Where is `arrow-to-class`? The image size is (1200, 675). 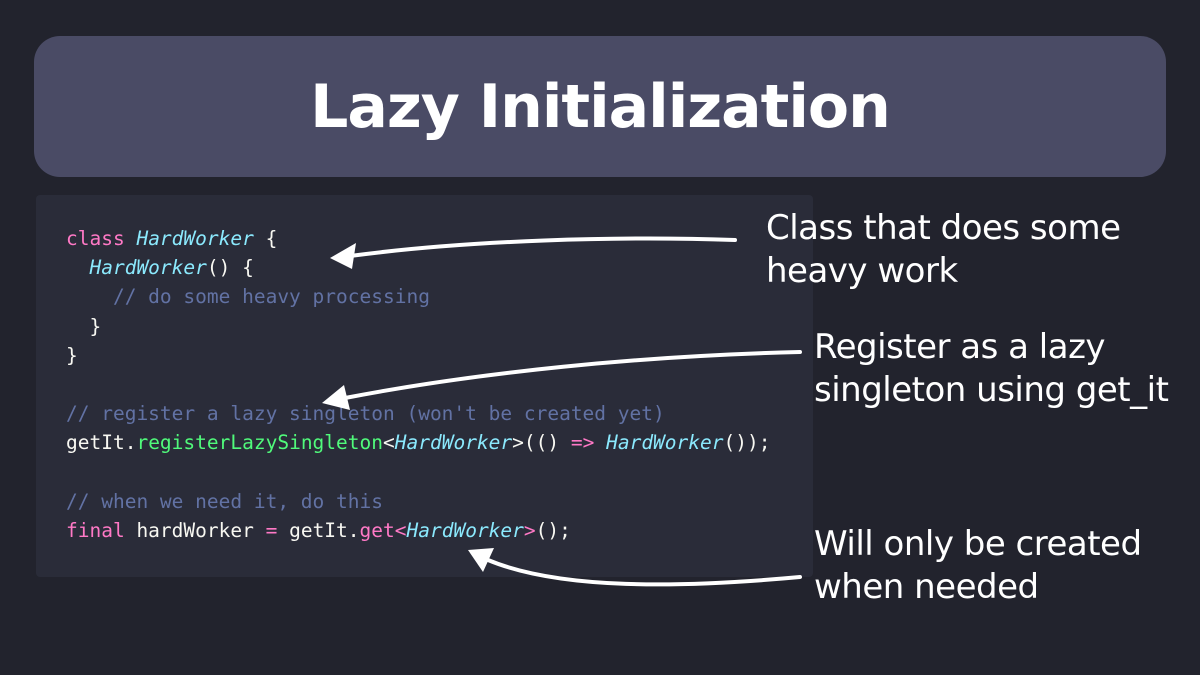
arrow-to-class is located at coordinates (542, 247).